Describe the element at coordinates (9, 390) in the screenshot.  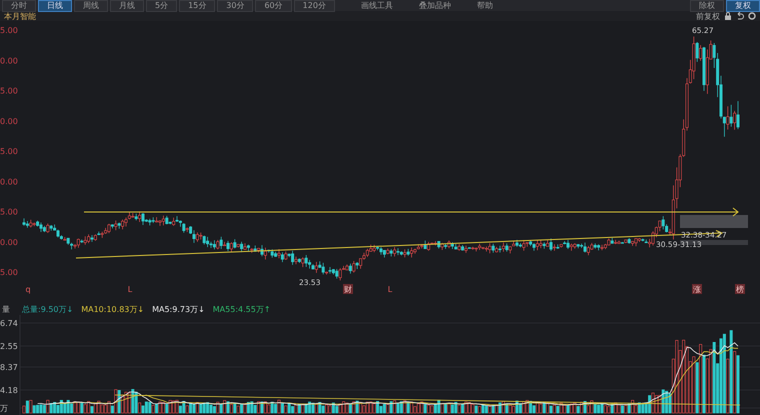
I see `volume-axis-label: 4.18` at that location.